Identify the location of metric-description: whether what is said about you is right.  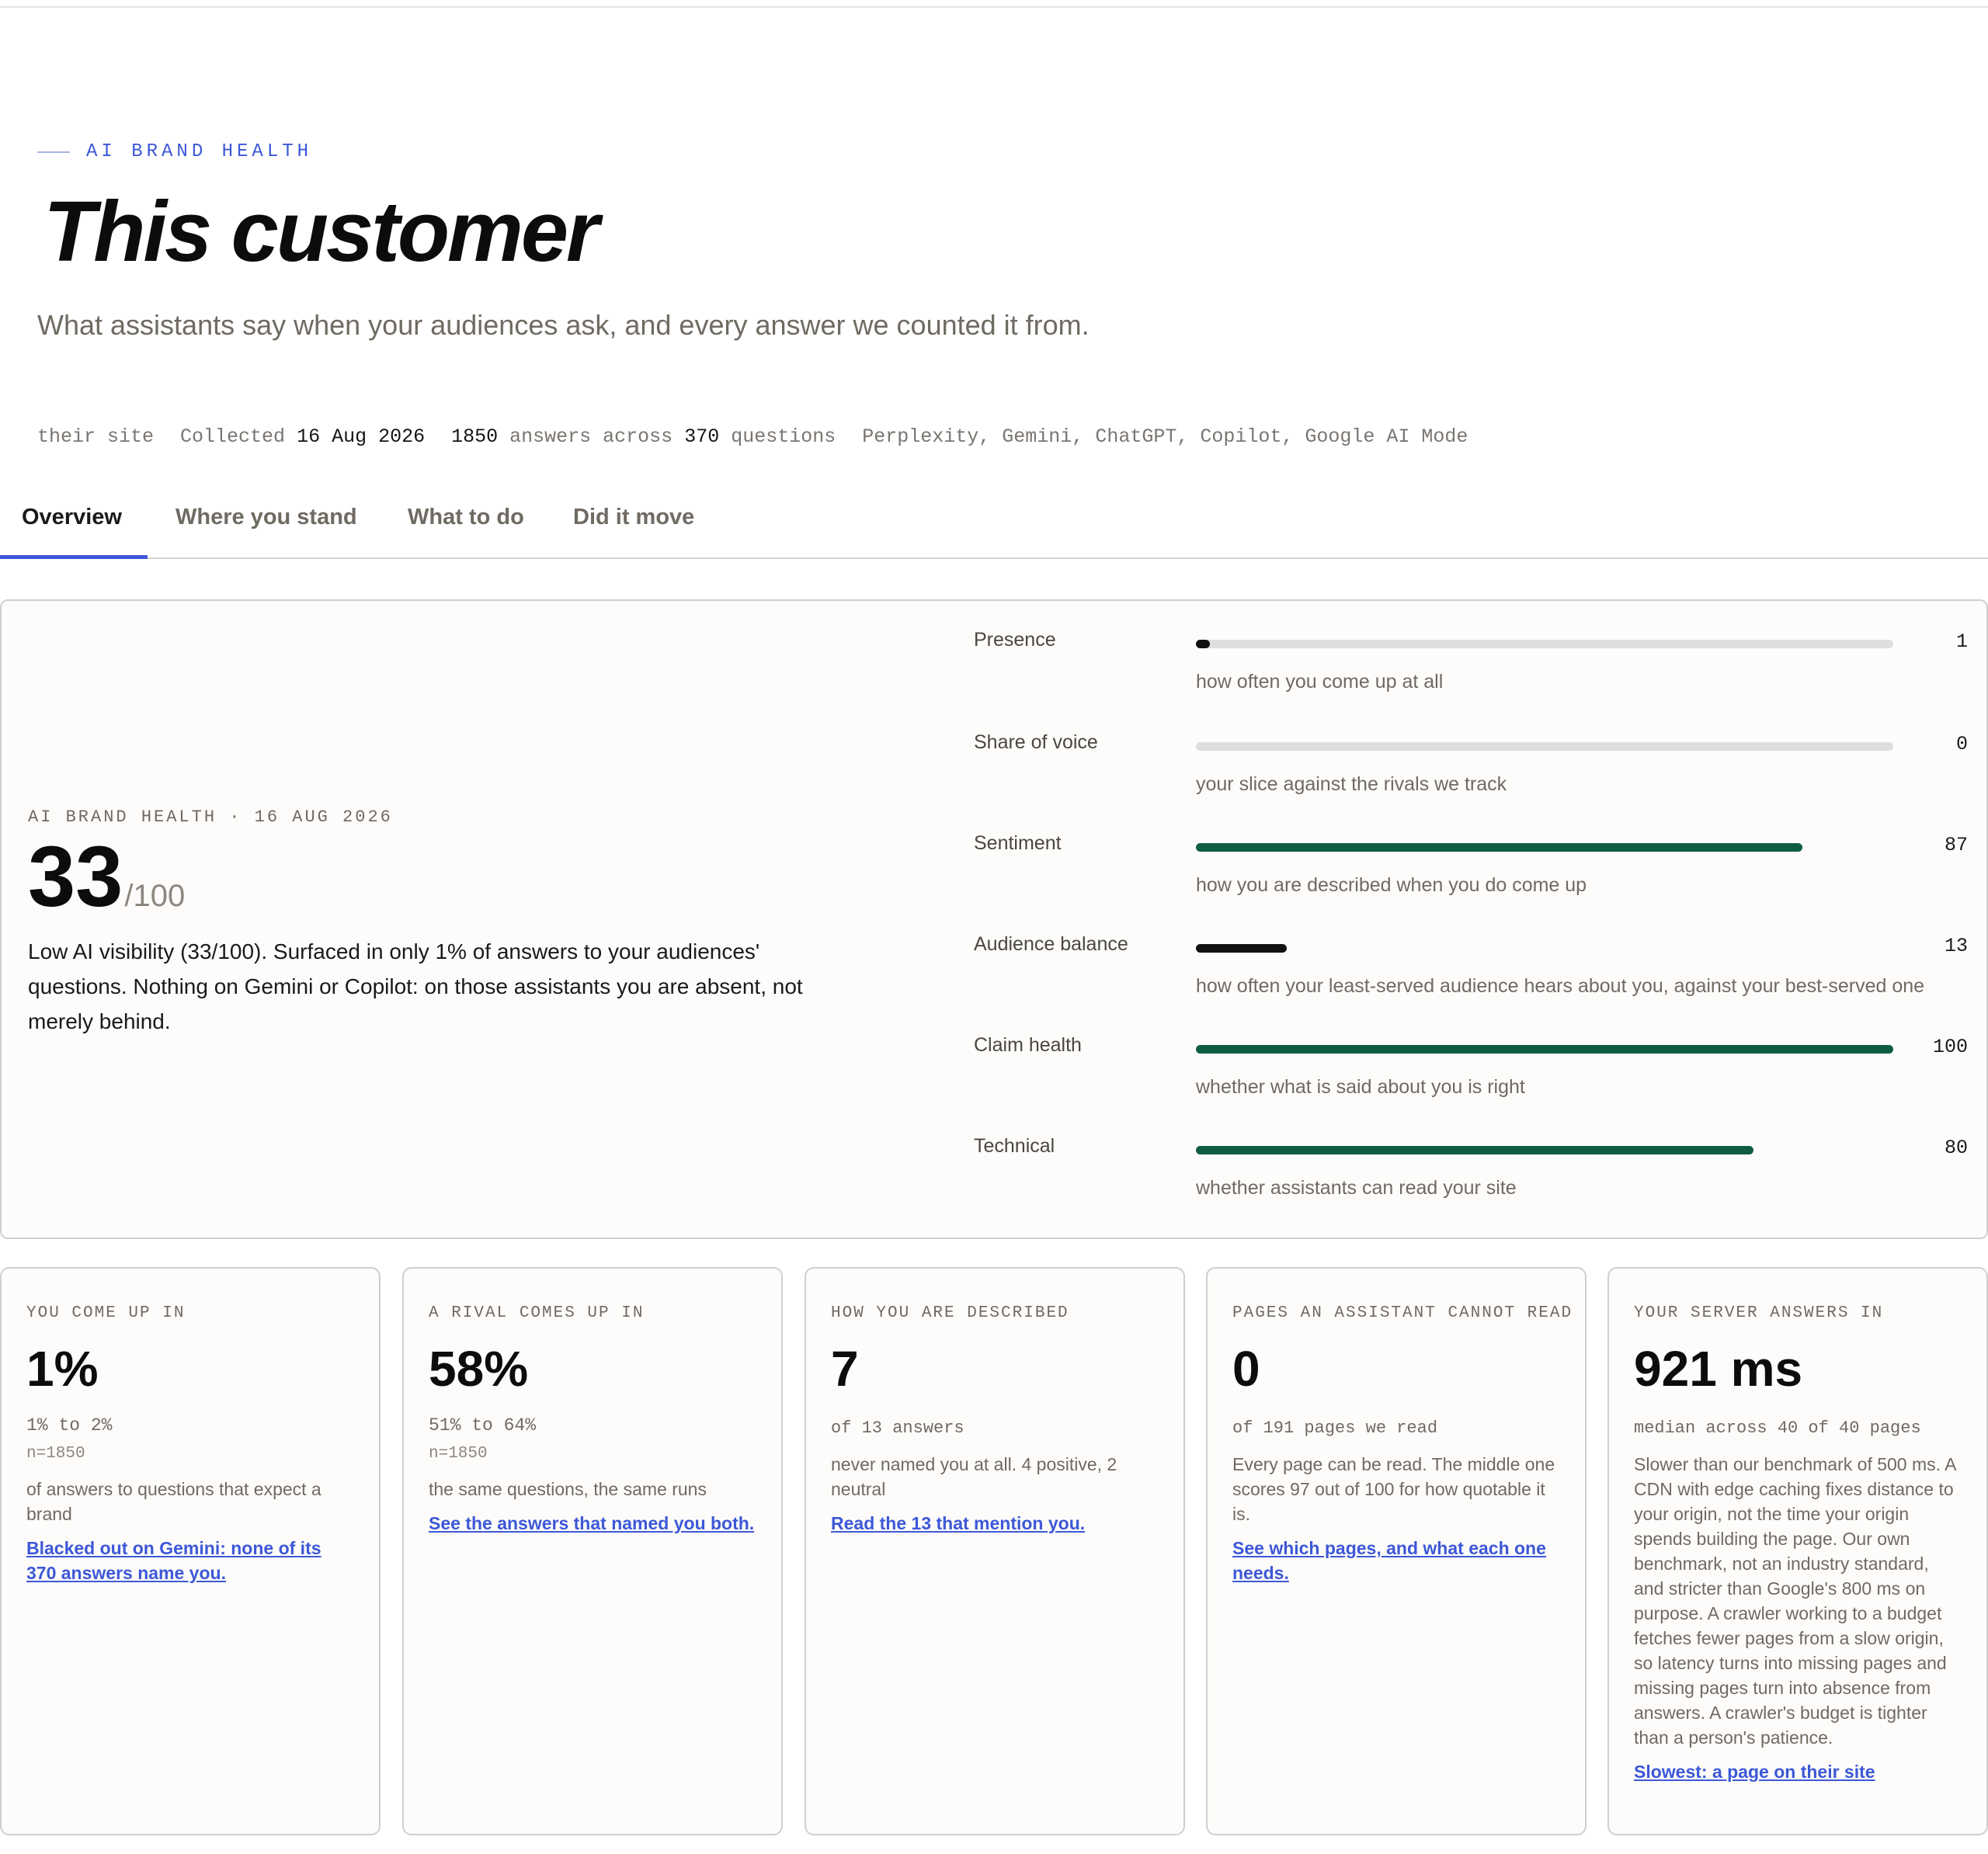
(1360, 1087).